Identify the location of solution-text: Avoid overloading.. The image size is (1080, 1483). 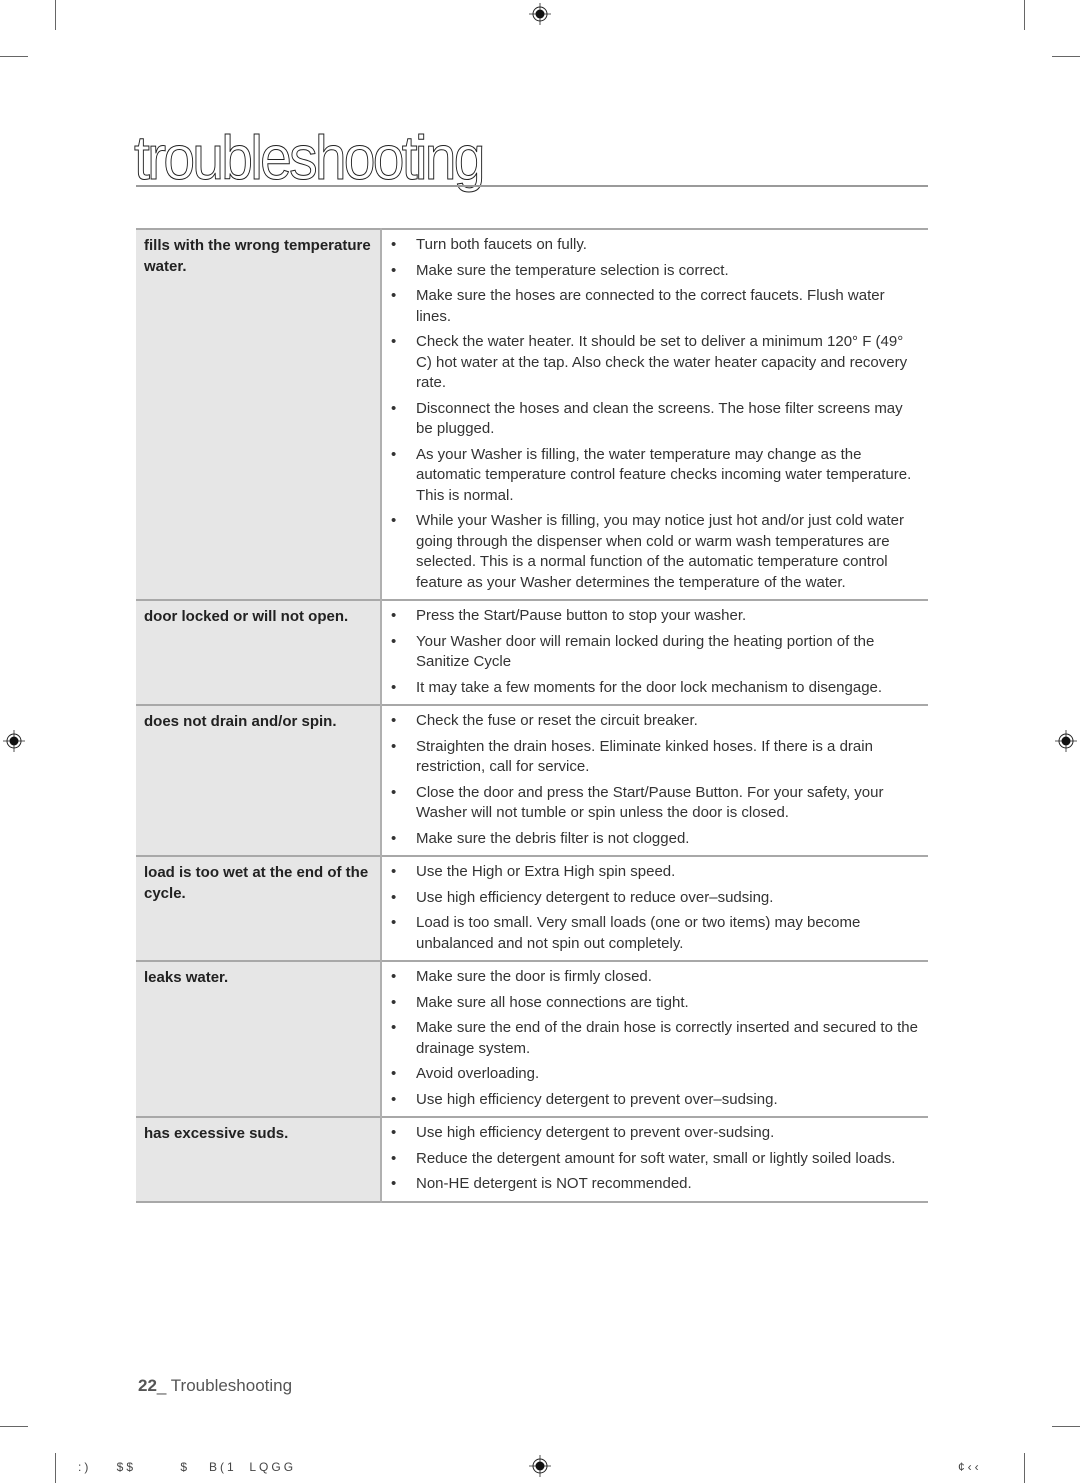
(478, 1073).